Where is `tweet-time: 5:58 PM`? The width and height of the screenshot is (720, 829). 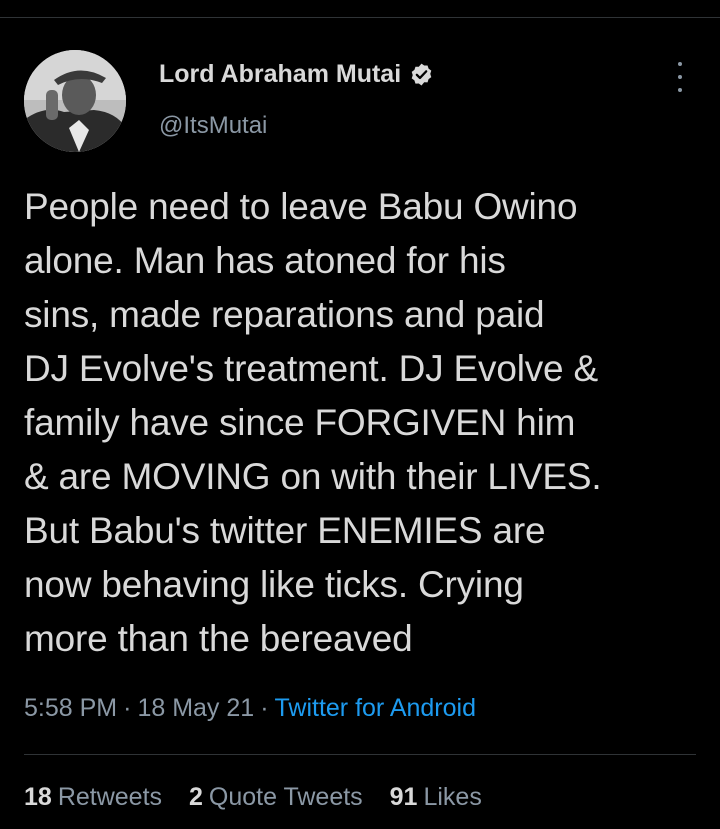 tweet-time: 5:58 PM is located at coordinates (70, 708).